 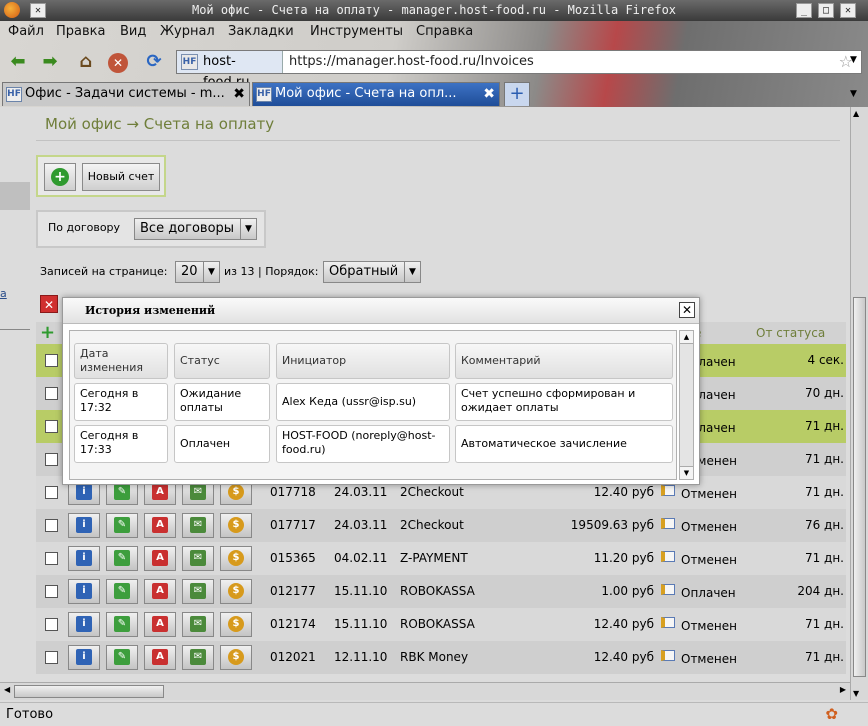 I want to click on page-horizontal-scrollbar: ◀ ▶, so click(x=425, y=691).